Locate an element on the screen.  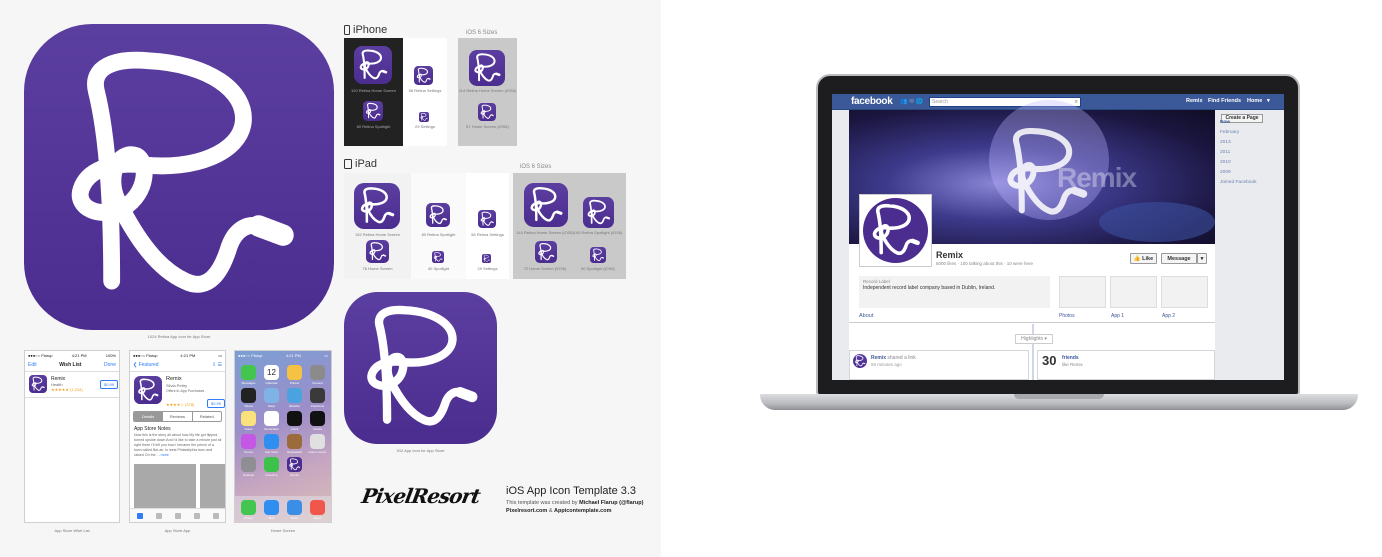
timeline-year-item: Joined Facebook is located at coordinates (1238, 183).